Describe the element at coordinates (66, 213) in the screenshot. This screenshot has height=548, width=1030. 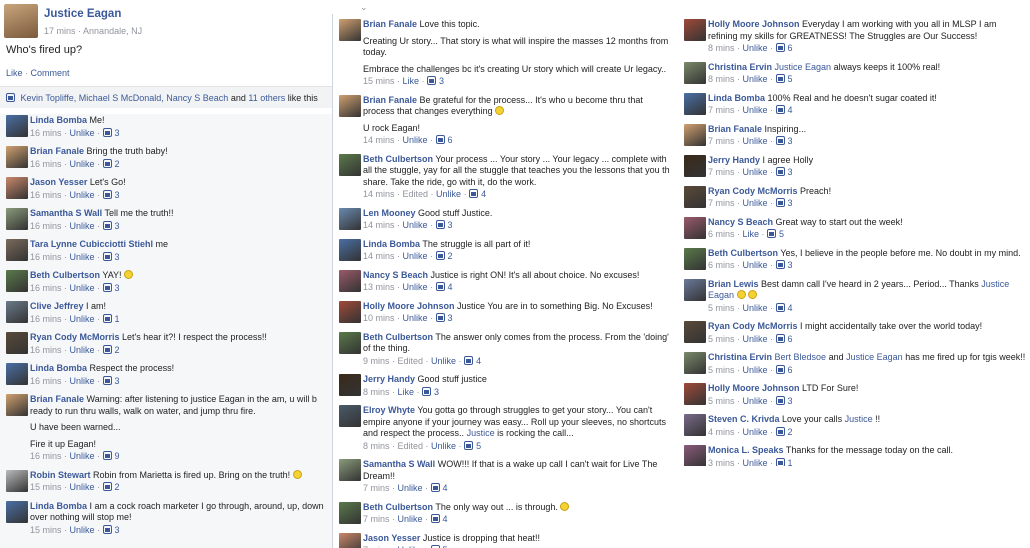
I see `commenter-name: Samantha S Wall` at that location.